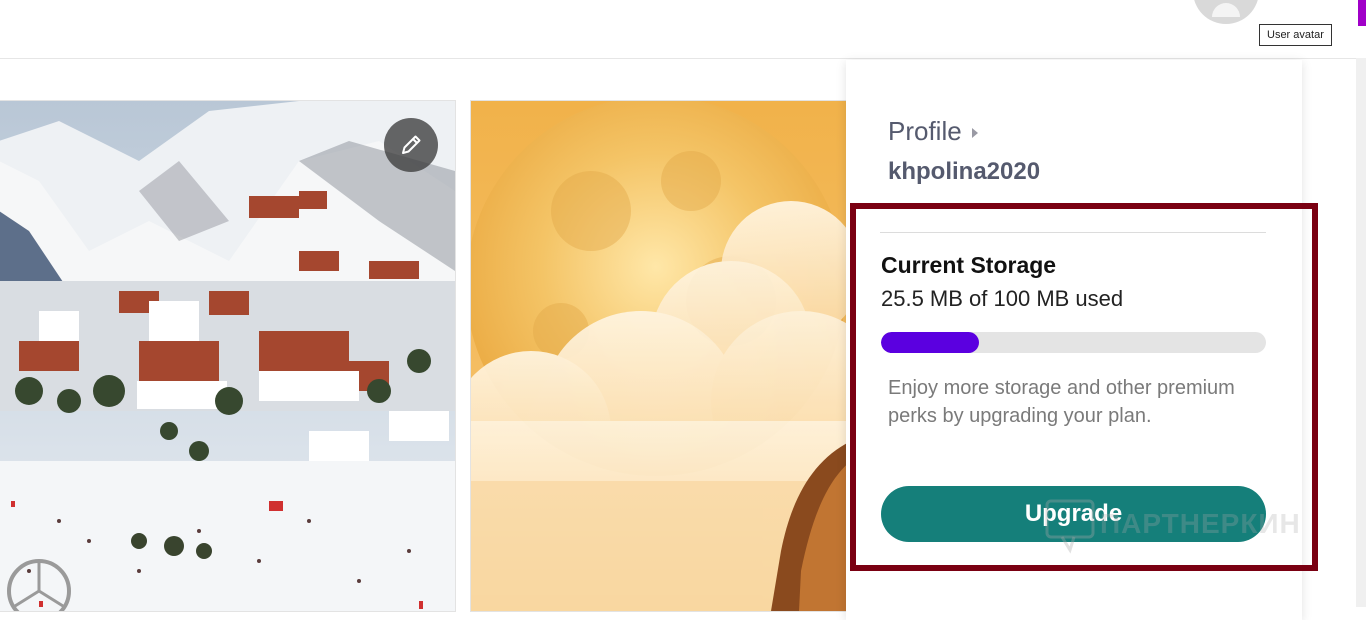  What do you see at coordinates (1073, 514) in the screenshot?
I see `upgrade-button: Upgrade` at bounding box center [1073, 514].